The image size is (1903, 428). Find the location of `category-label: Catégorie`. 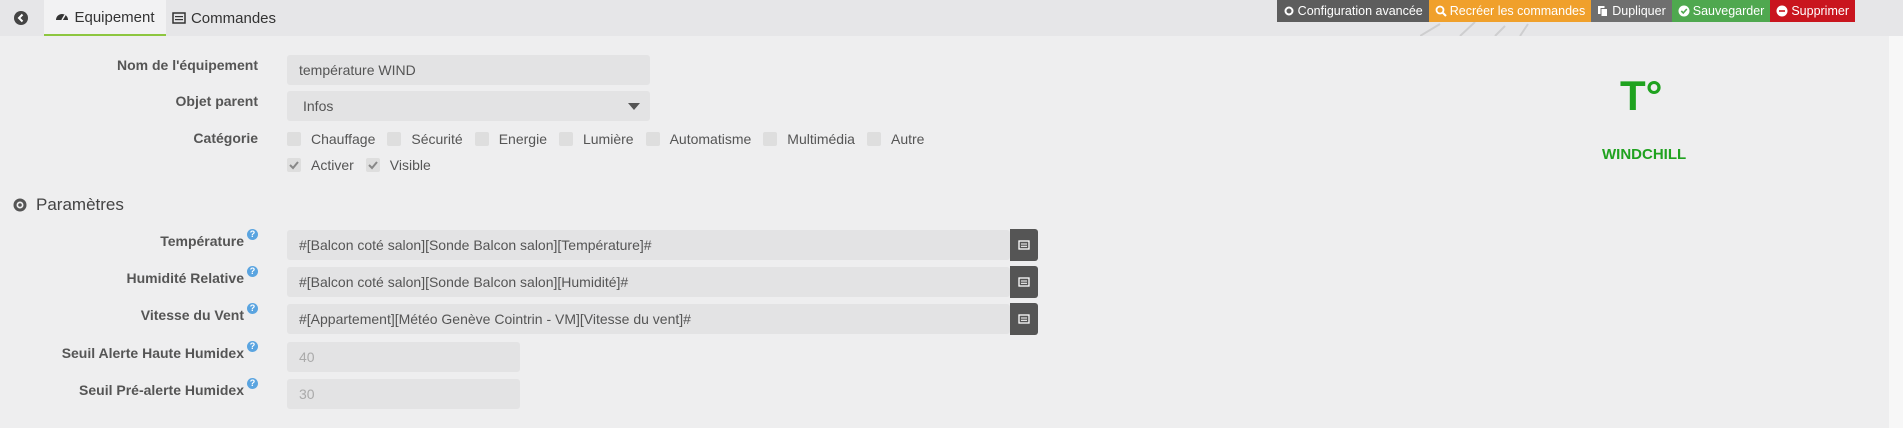

category-label: Catégorie is located at coordinates (225, 138).